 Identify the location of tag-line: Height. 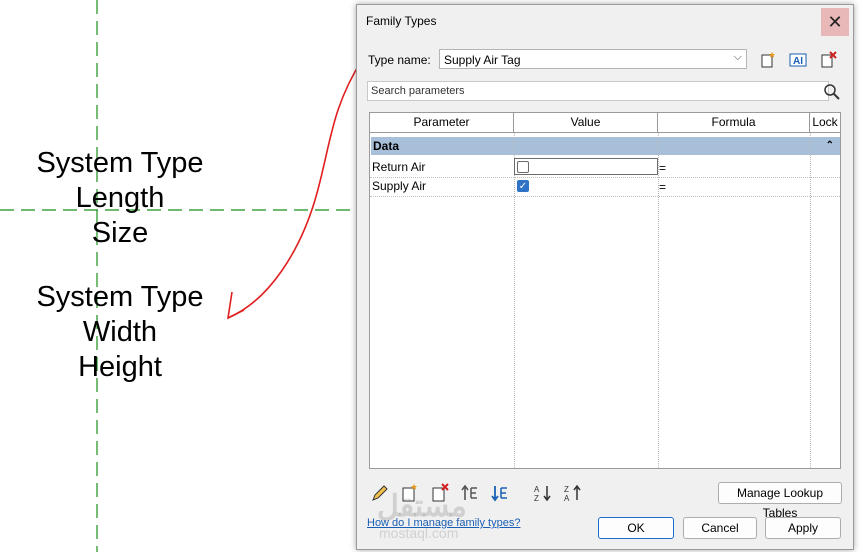
(120, 367).